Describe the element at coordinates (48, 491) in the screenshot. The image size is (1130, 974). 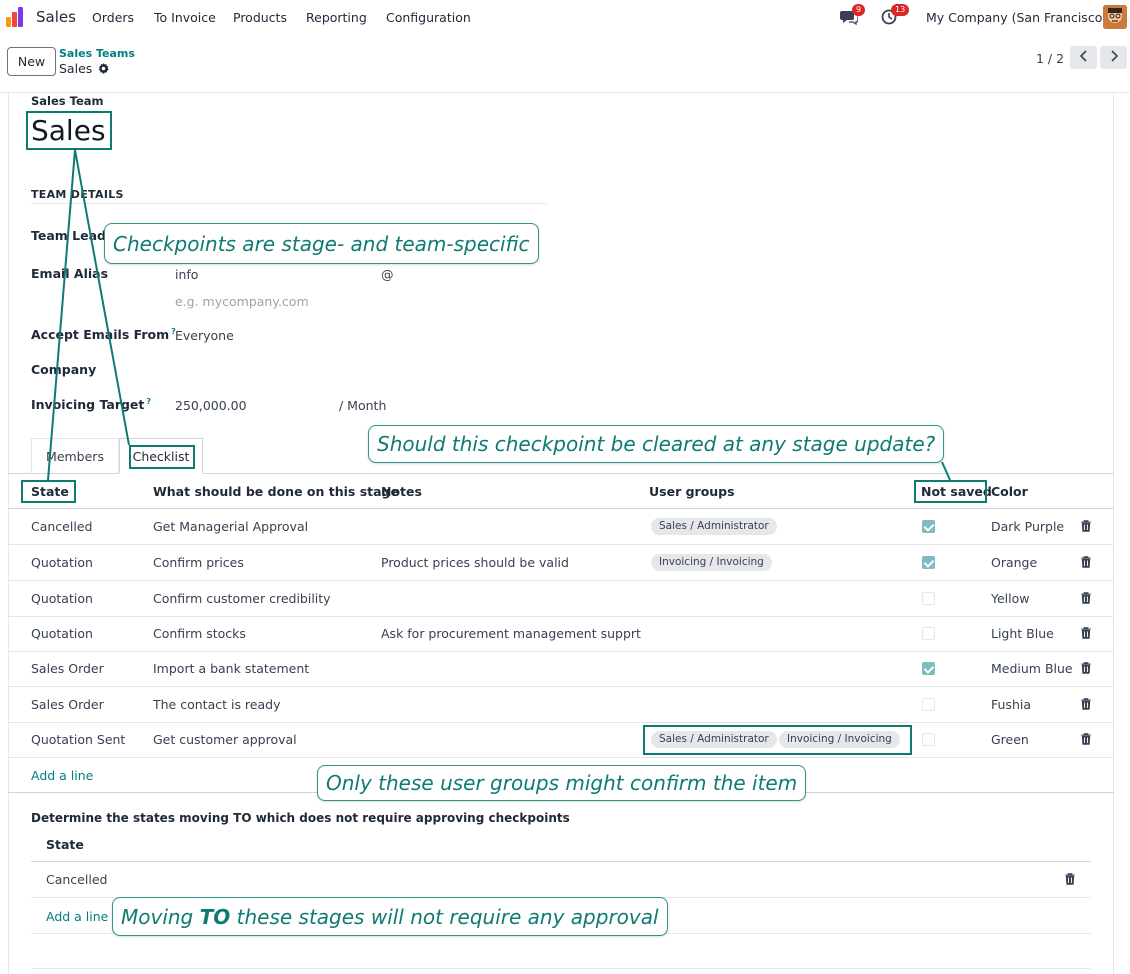
I see `state-header-highlight-box` at that location.